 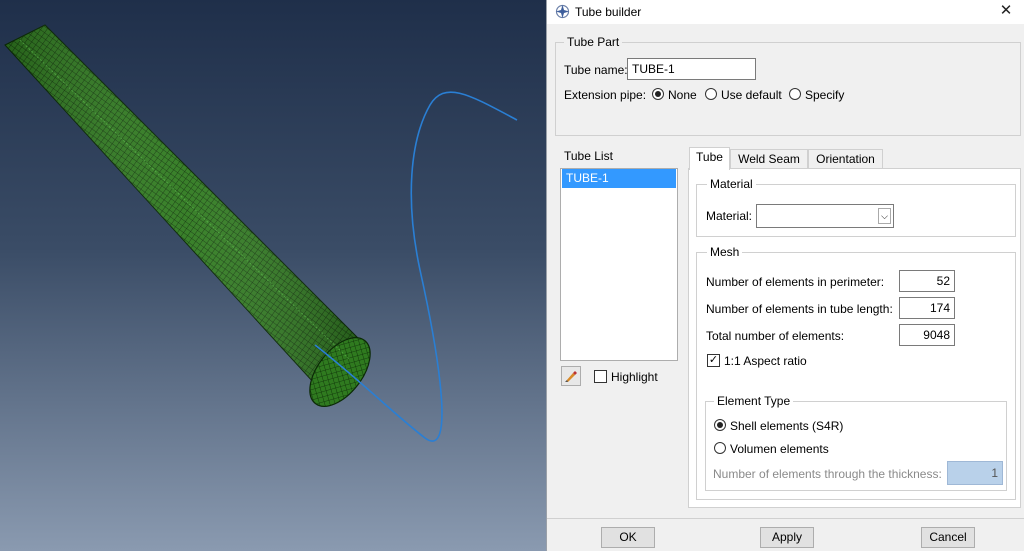 I want to click on brush-icon, so click(x=571, y=376).